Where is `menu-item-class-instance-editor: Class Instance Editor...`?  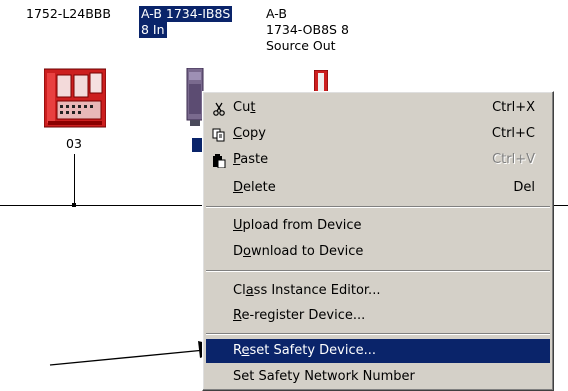
menu-item-class-instance-editor: Class Instance Editor... is located at coordinates (378, 291).